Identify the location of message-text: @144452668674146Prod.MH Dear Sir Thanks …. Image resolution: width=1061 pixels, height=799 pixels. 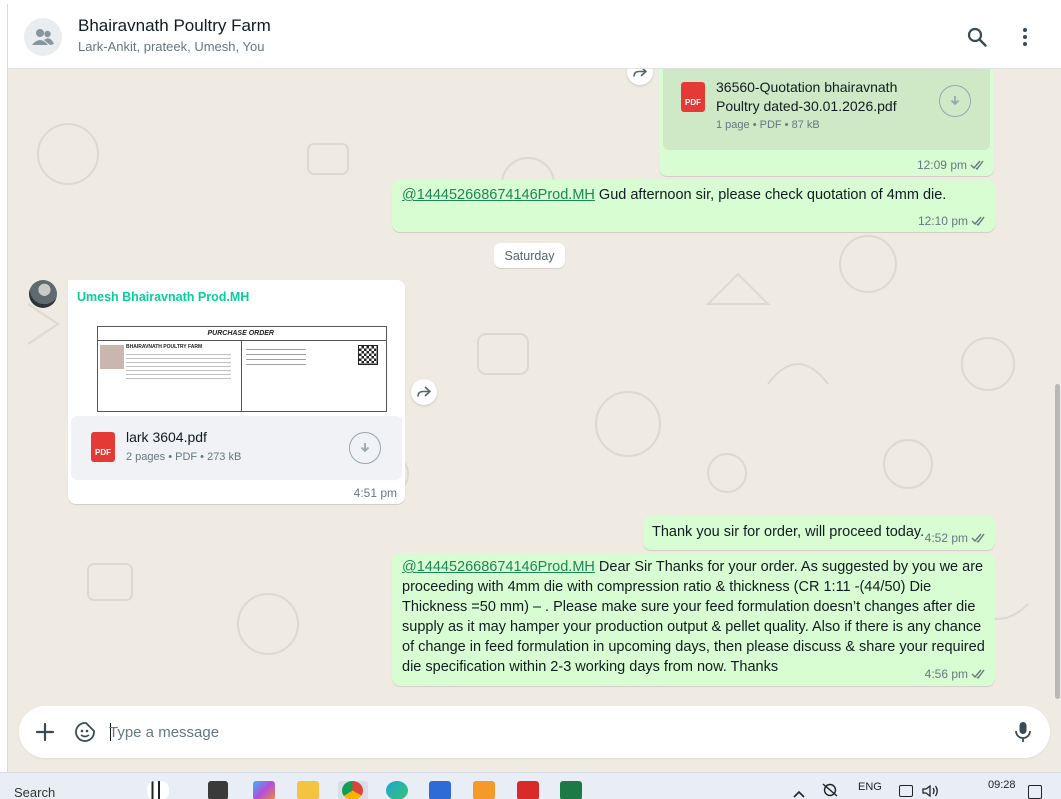
(694, 617).